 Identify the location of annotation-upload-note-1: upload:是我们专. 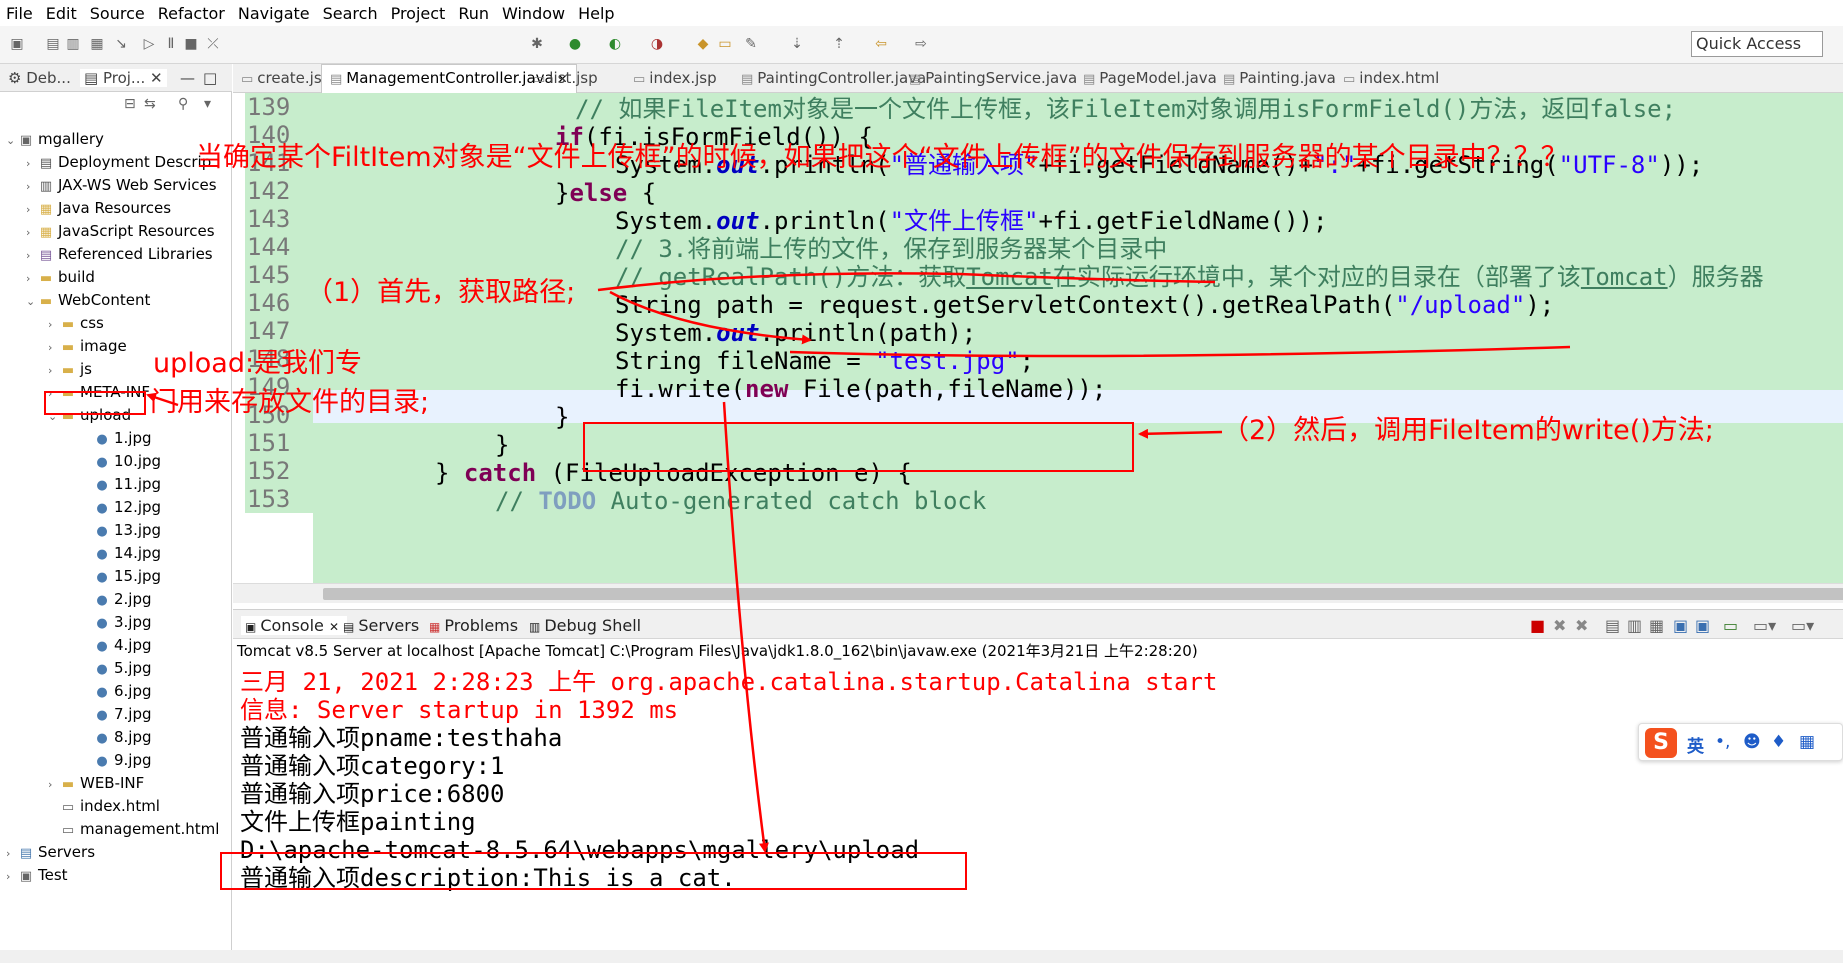
(258, 363).